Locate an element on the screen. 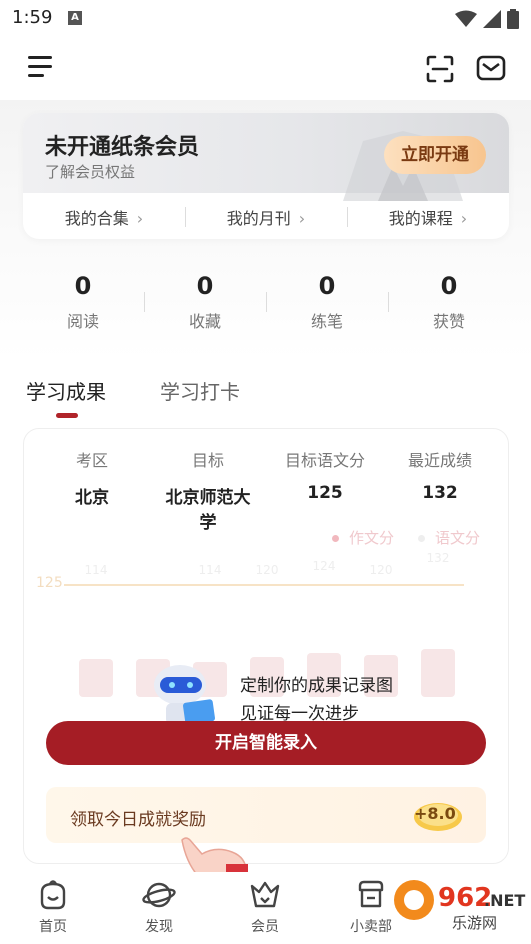 The image size is (531, 944). nav-label: 首页 is located at coordinates (53, 927).